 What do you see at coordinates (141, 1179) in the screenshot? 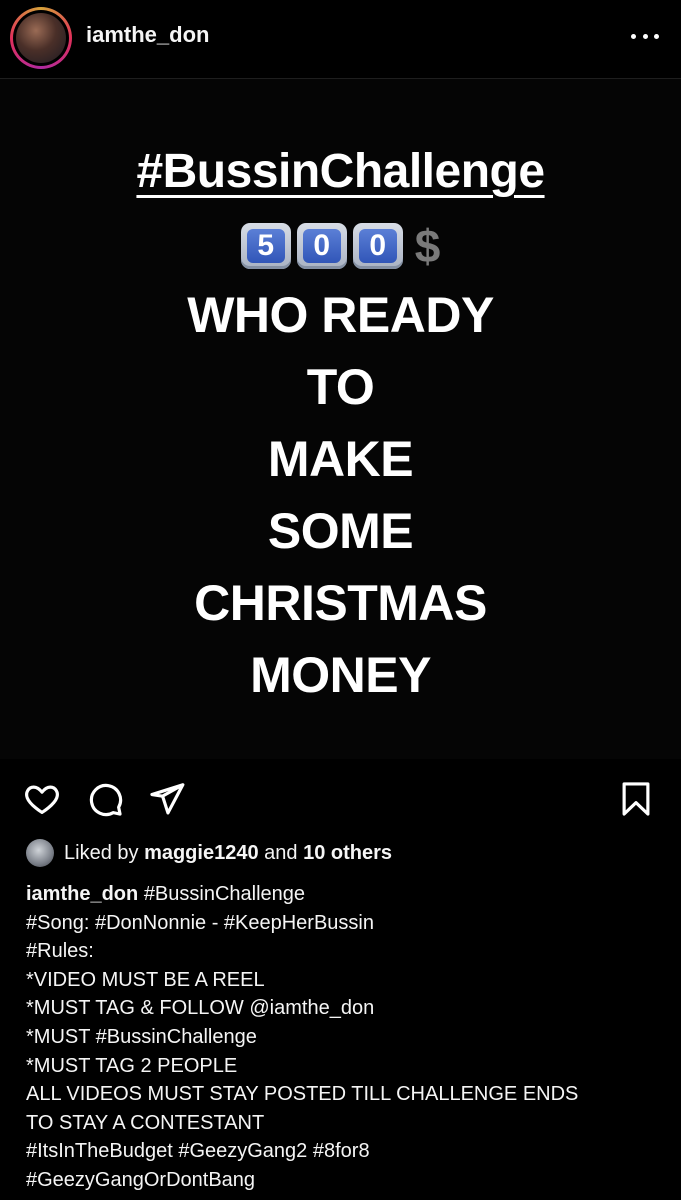
I see `caption-line: #GeezyGangOrDontBang` at bounding box center [141, 1179].